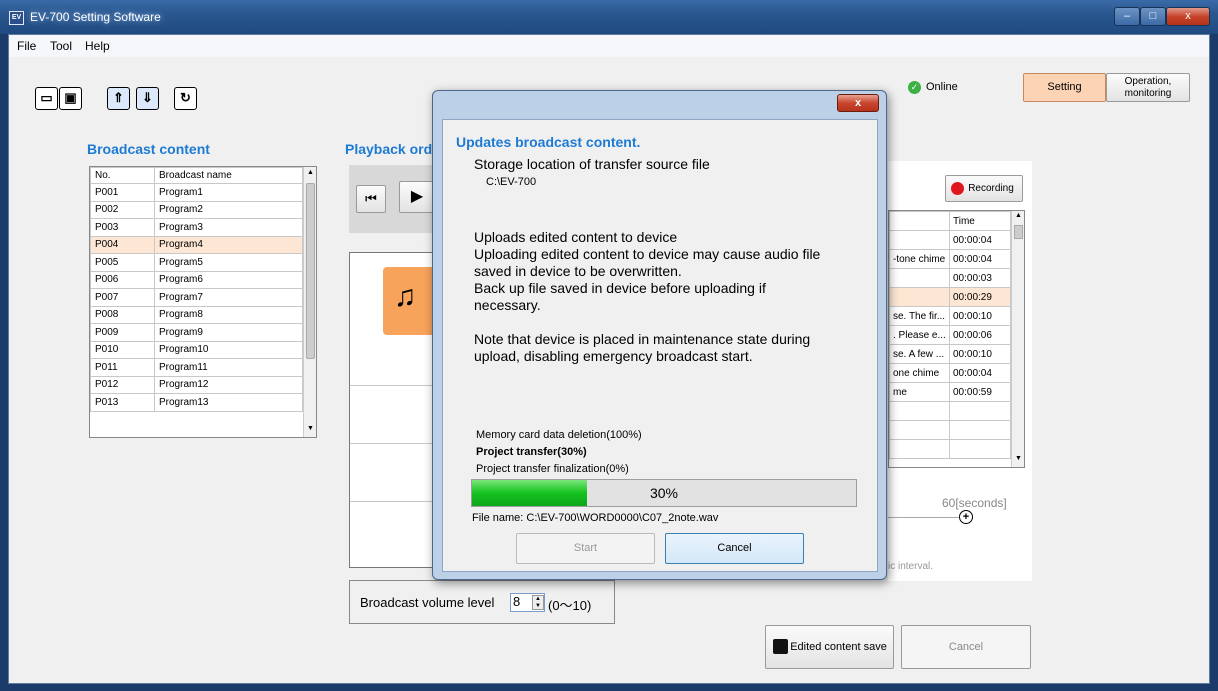  Describe the element at coordinates (228, 367) in the screenshot. I see `cell-name: Program11` at that location.